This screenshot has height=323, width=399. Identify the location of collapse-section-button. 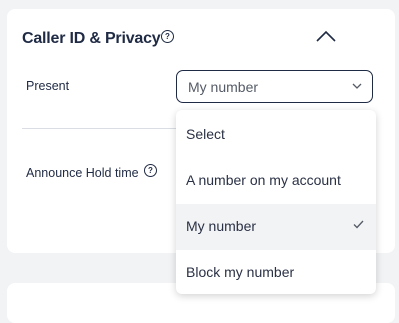
(326, 36).